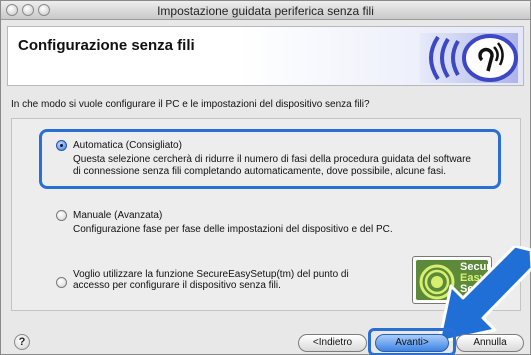 This screenshot has height=355, width=531. What do you see at coordinates (61, 215) in the screenshot?
I see `radio-manual` at bounding box center [61, 215].